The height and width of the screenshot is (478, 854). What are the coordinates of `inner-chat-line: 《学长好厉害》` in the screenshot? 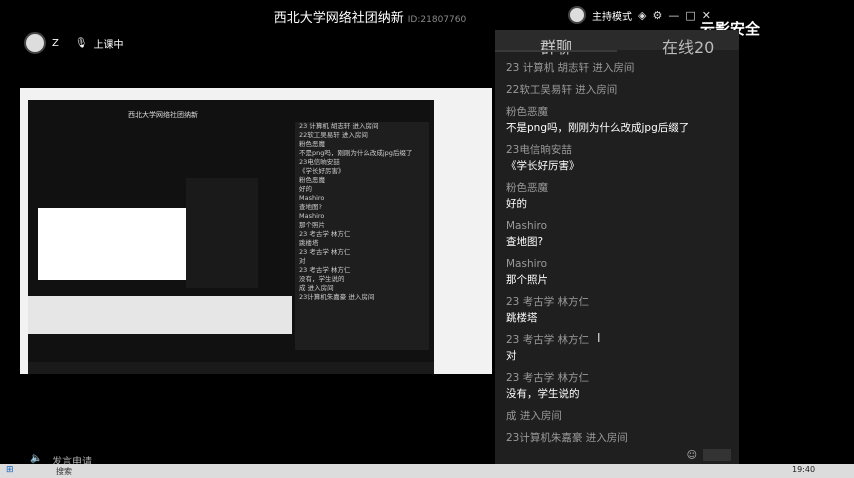 It's located at (322, 171).